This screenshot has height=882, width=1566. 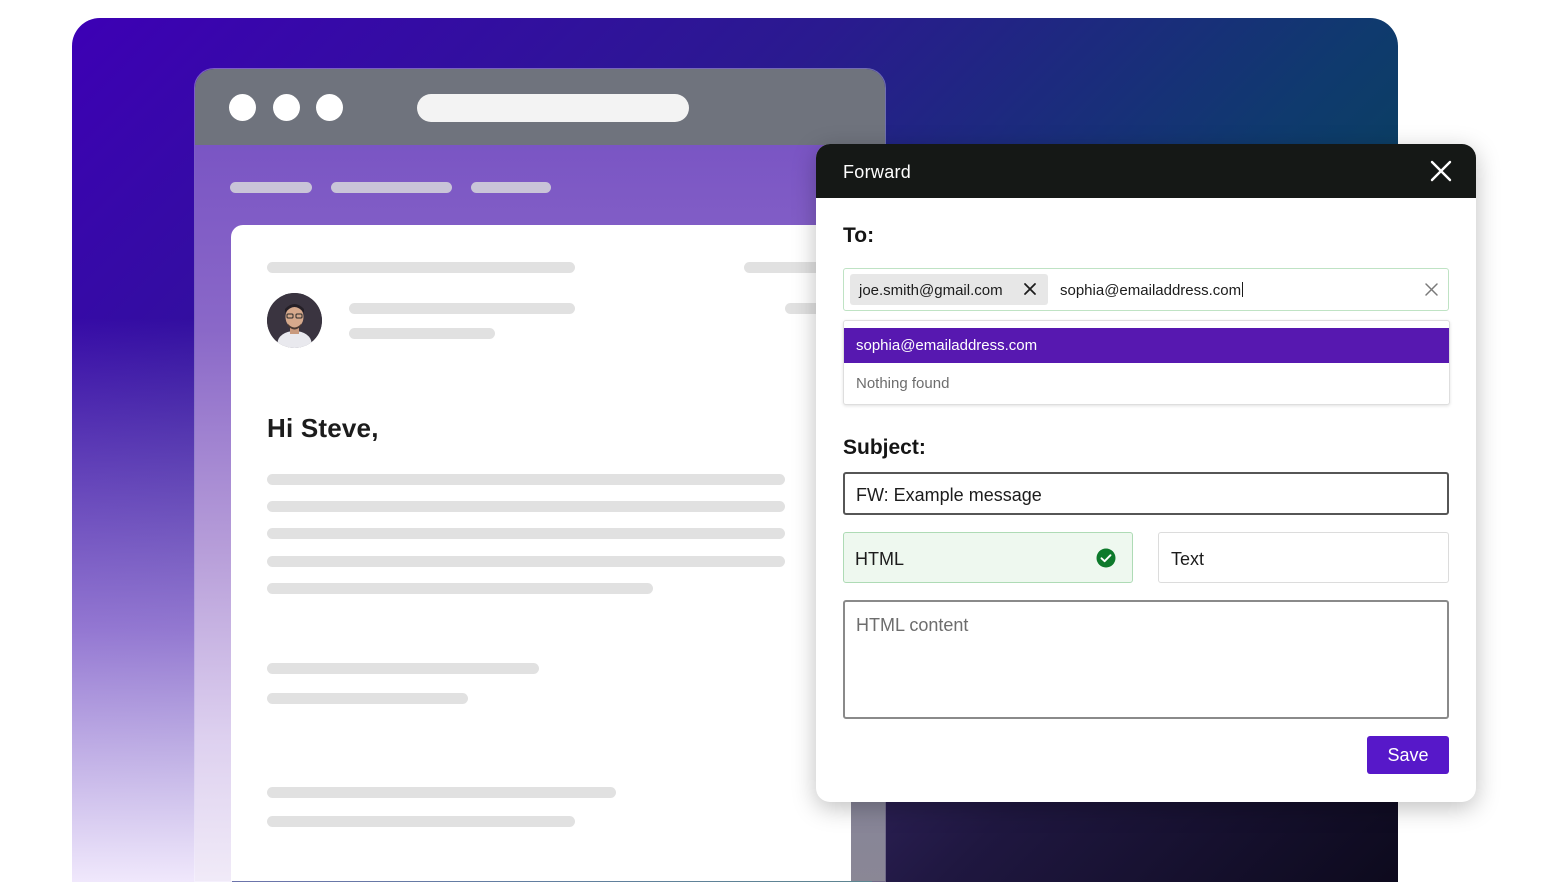 I want to click on remove-chip-icon, so click(x=1030, y=289).